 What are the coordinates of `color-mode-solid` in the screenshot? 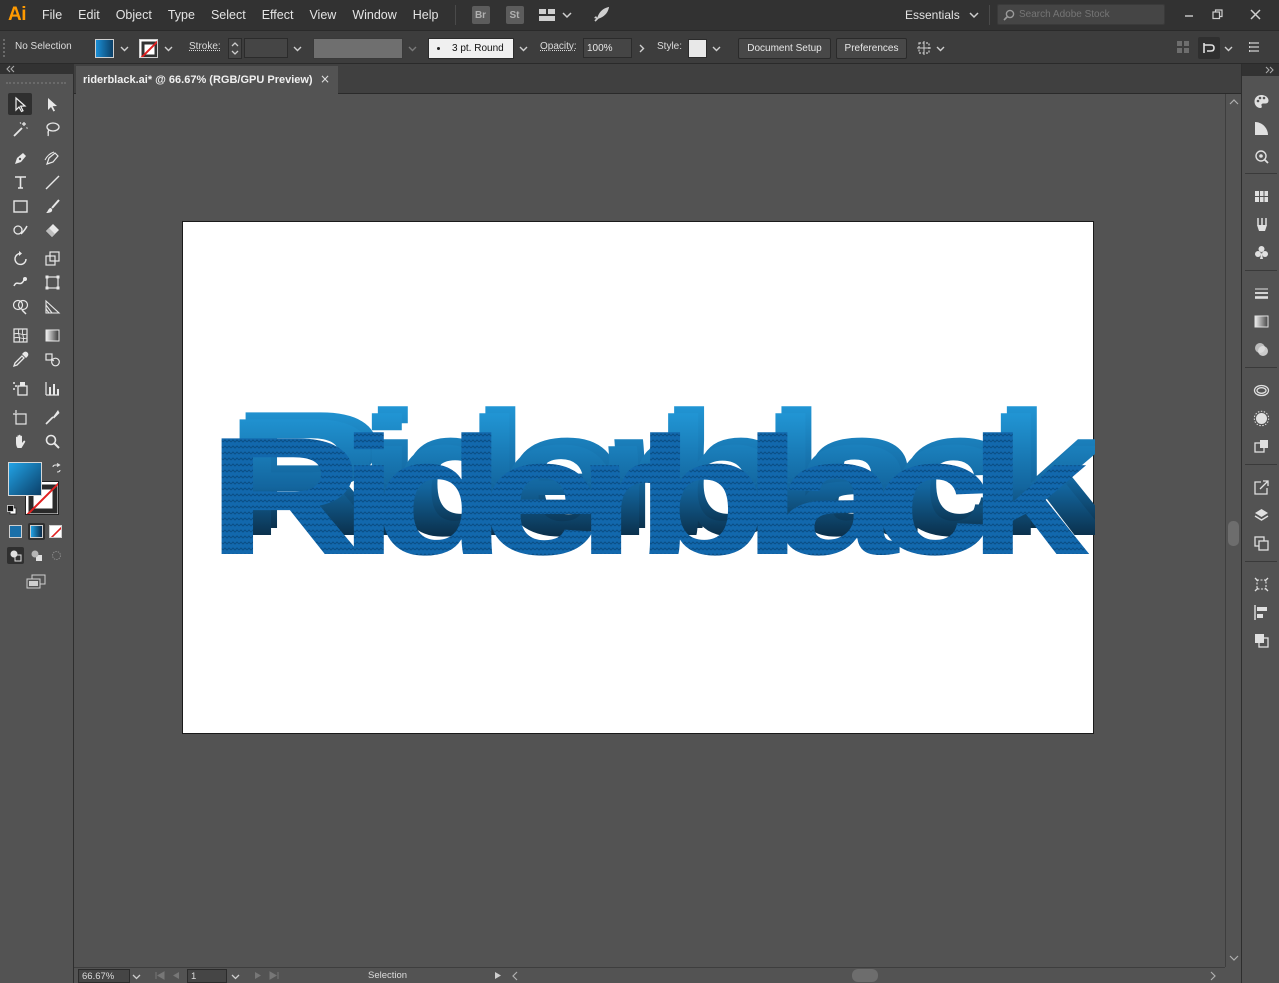 It's located at (15, 531).